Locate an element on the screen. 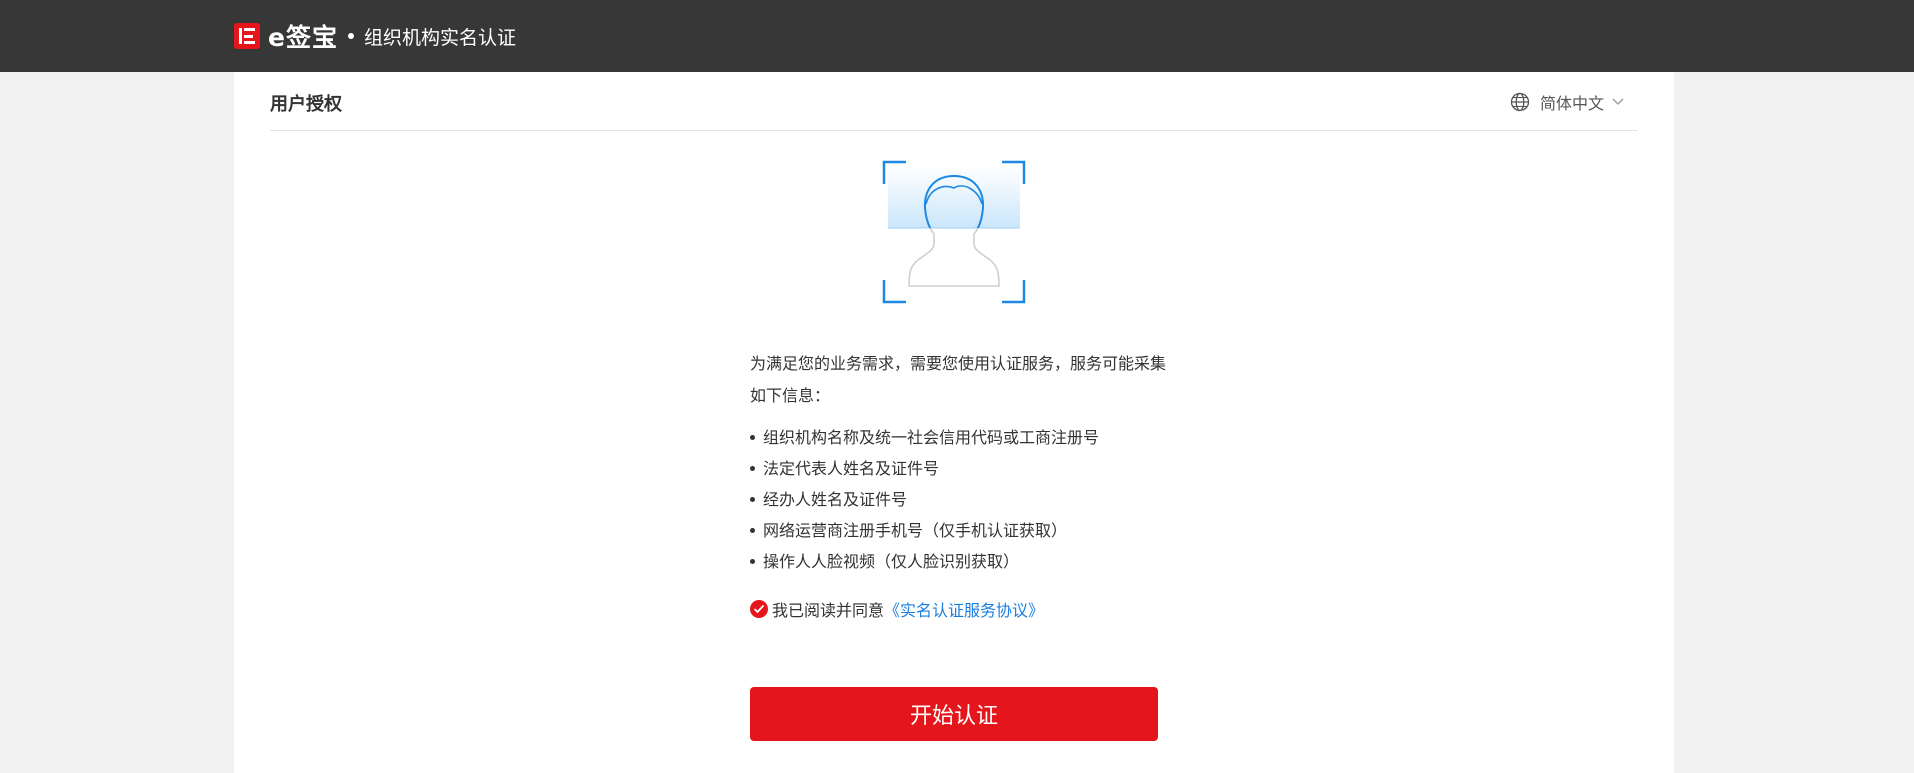 The height and width of the screenshot is (773, 1914). service-agreement-link: 《实名认证服务协议》 is located at coordinates (964, 609).